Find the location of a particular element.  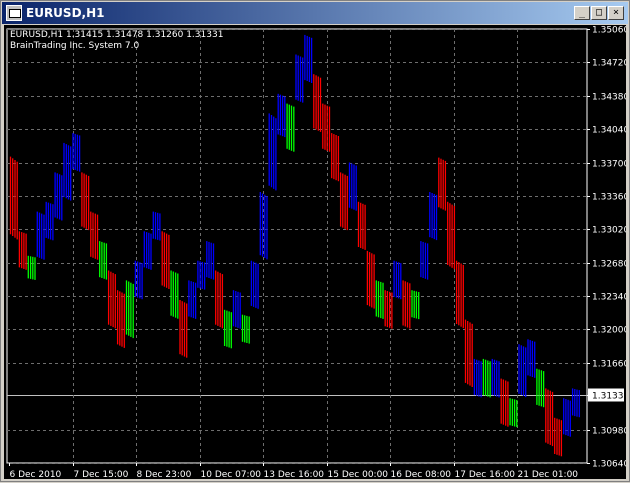

x-tick-label: 21 Dec 01:00 is located at coordinates (548, 474).